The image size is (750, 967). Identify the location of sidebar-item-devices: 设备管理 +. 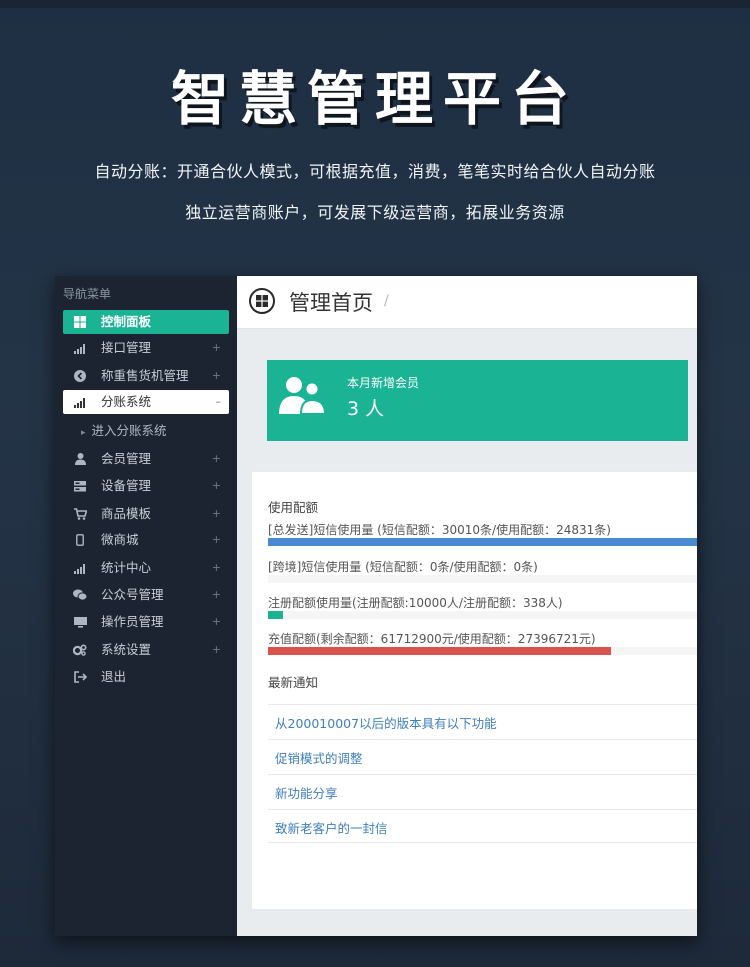
(146, 486).